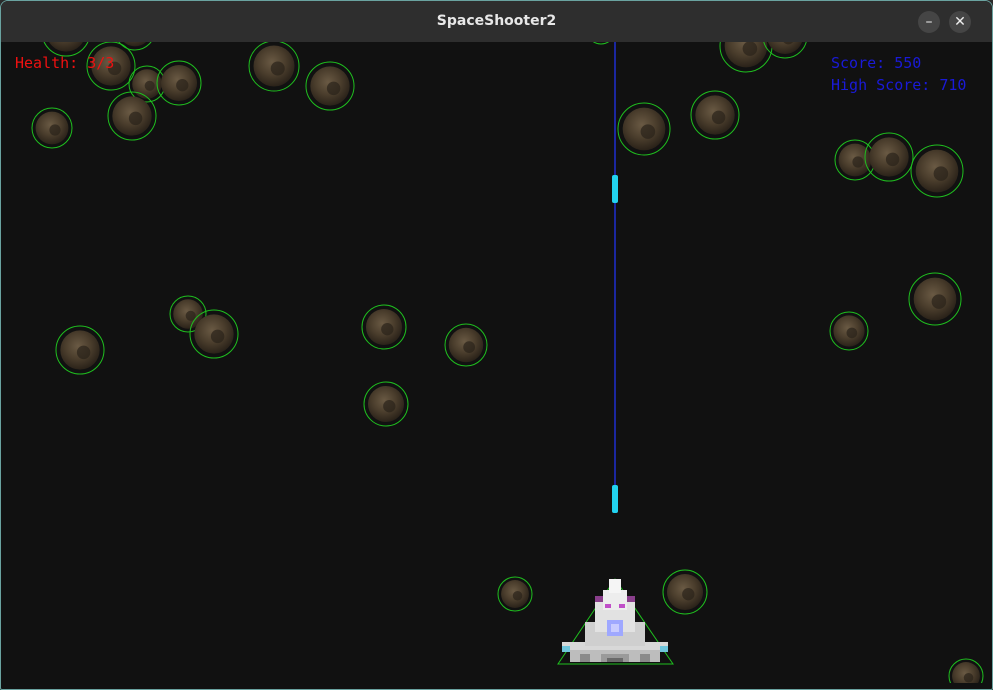 The image size is (993, 690). I want to click on player-spaceship, so click(615, 621).